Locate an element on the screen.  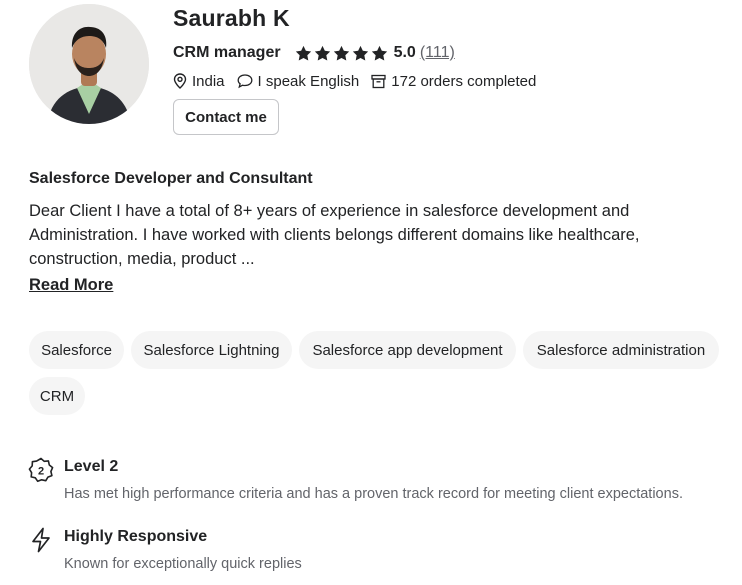
speech-bubble-icon is located at coordinates (244, 81).